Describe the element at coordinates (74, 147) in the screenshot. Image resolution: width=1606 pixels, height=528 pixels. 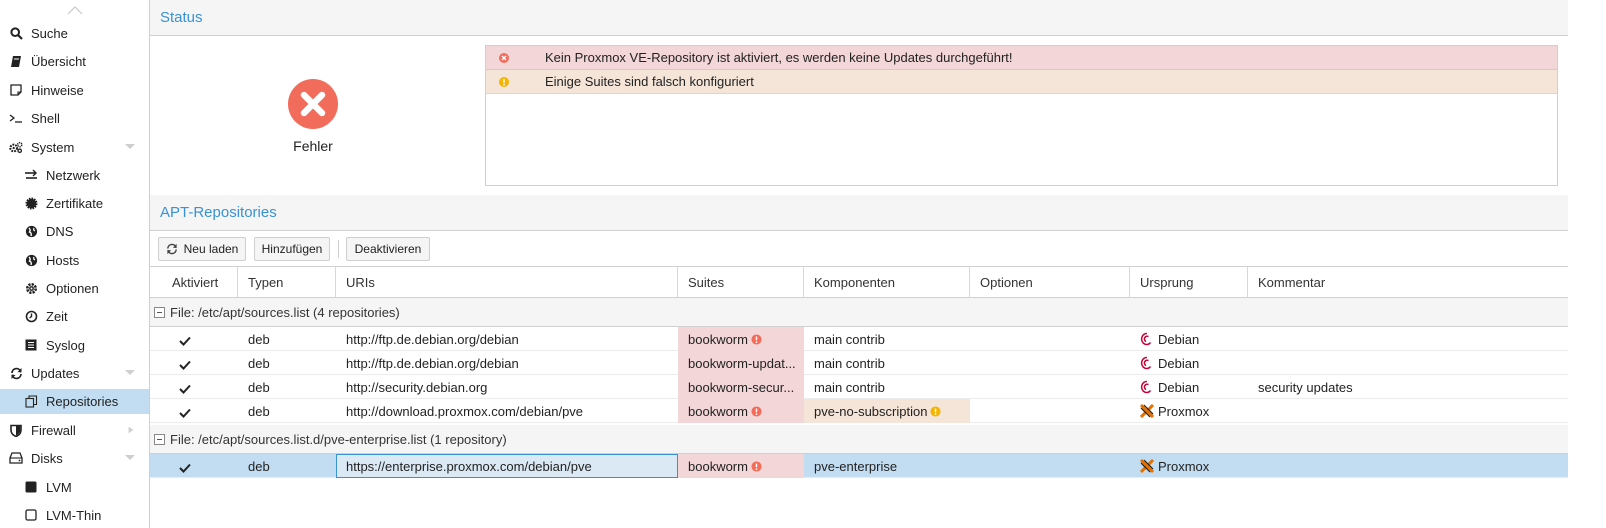
I see `sidebar-item-system: System` at that location.